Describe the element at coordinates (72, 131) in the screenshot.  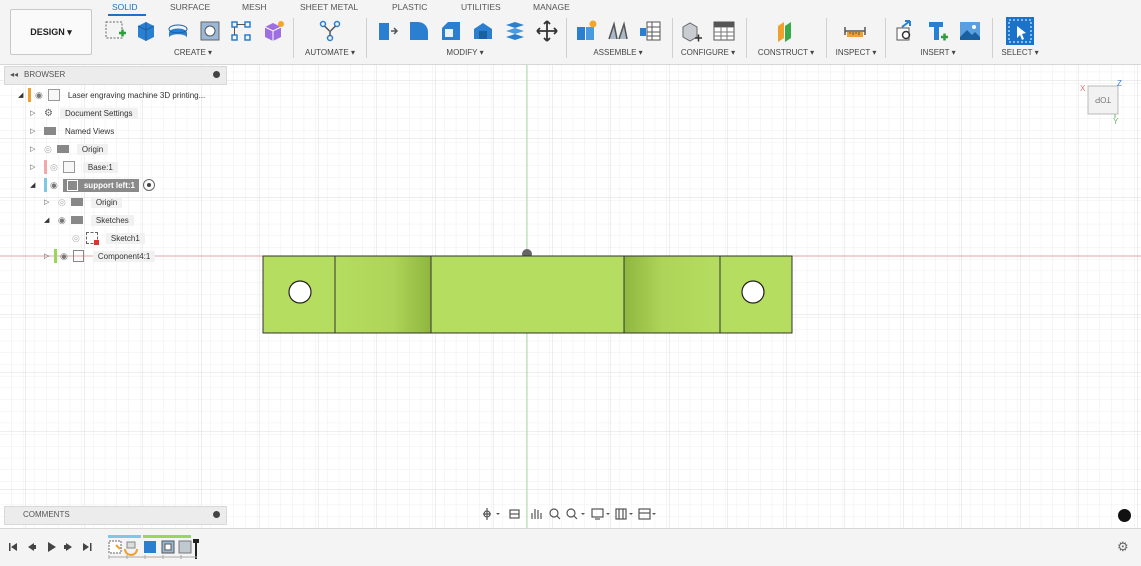
I see `tree-item-named-views: ▷ Named Views` at that location.